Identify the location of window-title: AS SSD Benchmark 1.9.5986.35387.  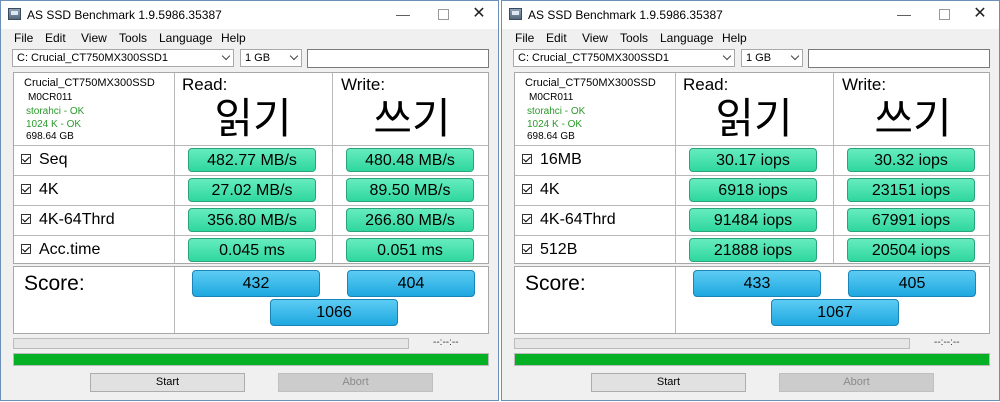
(625, 15).